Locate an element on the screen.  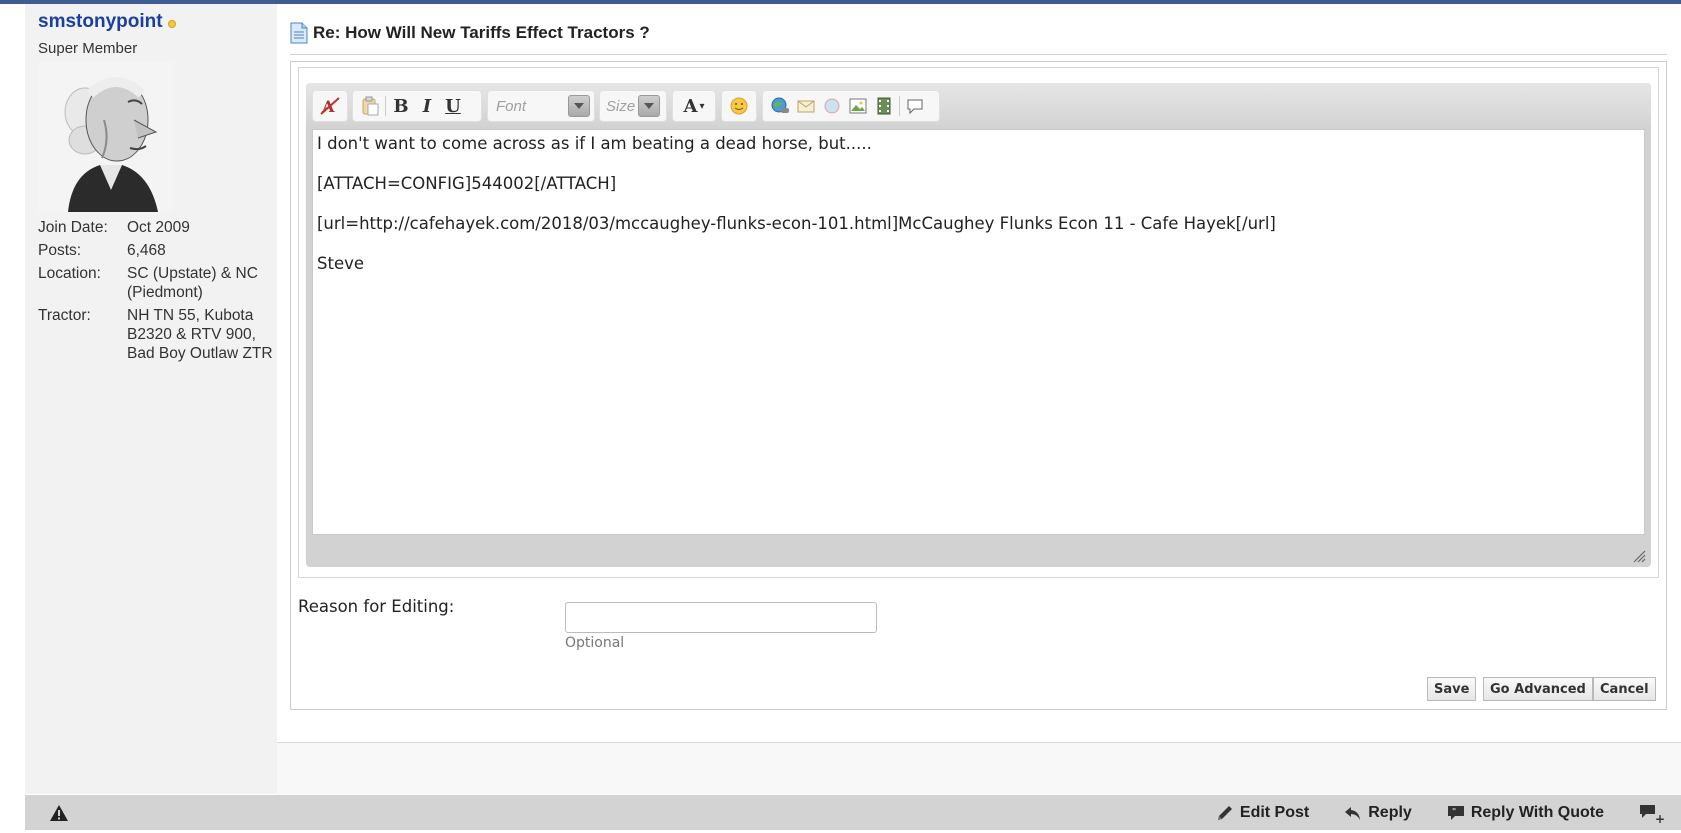
stat-posts: Posts: 6,468 is located at coordinates (155, 250).